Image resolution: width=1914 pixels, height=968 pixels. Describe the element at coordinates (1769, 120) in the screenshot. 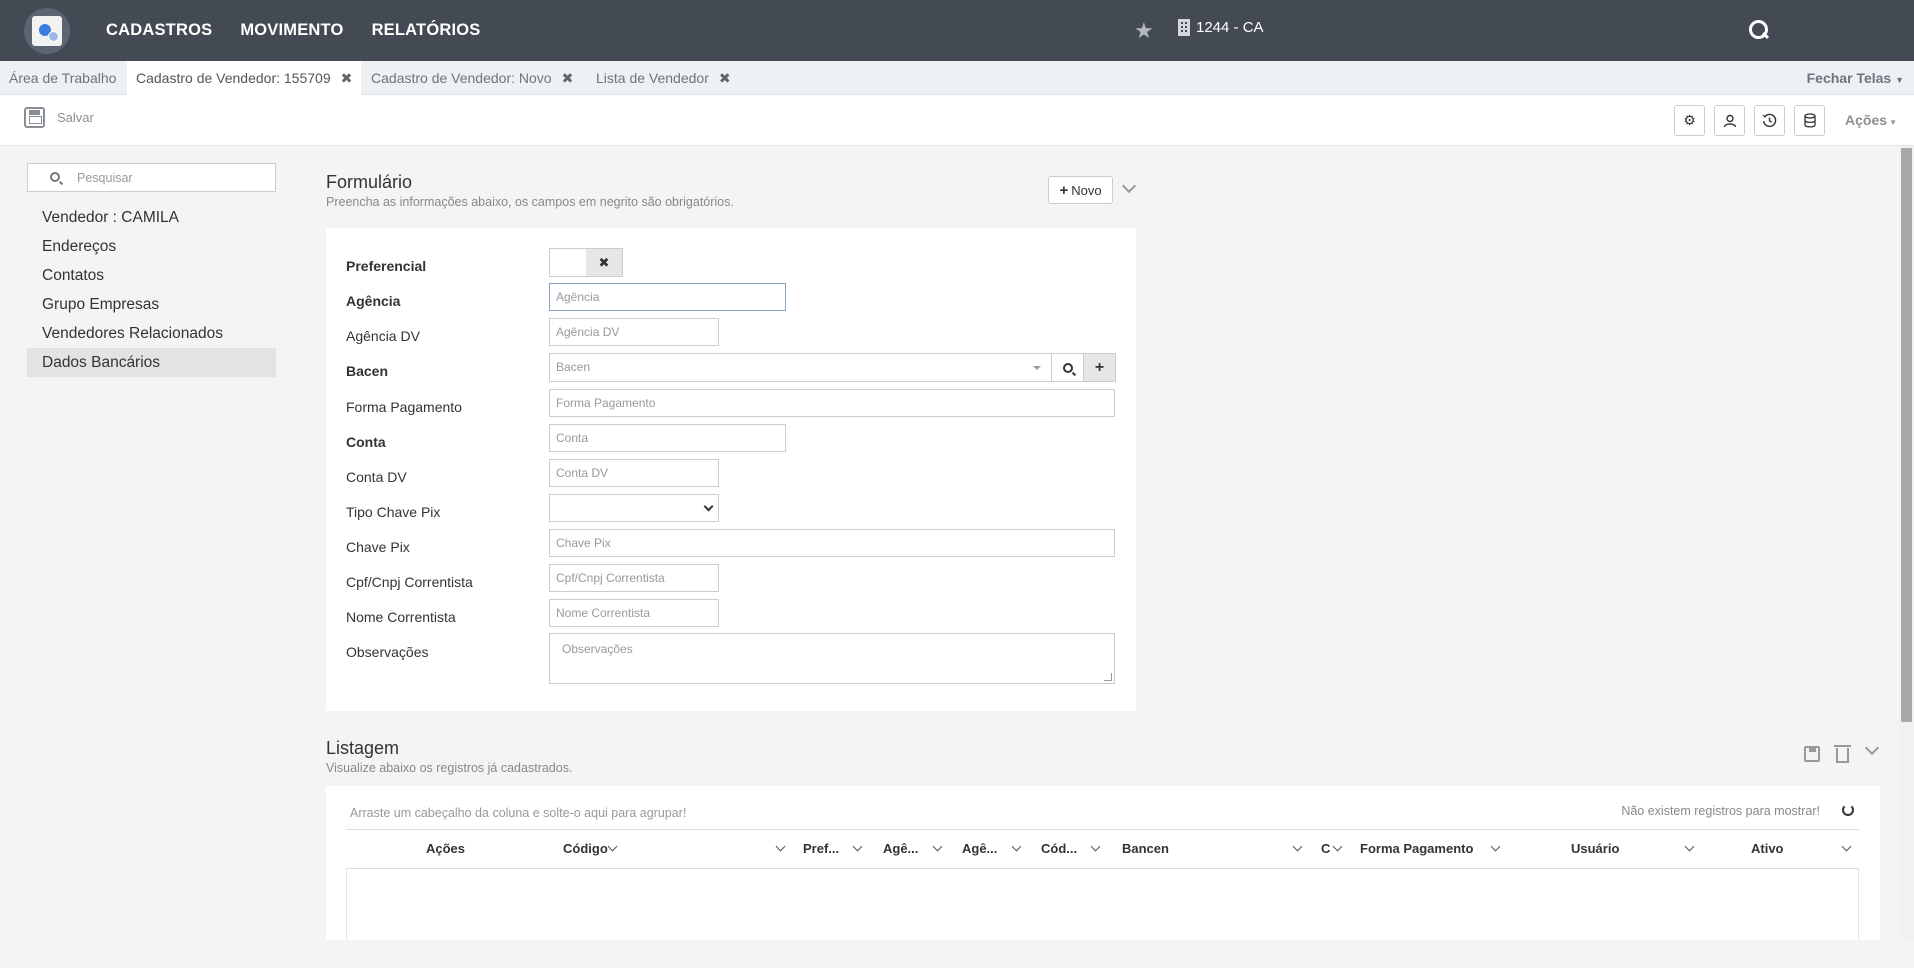

I see `history-icon` at that location.